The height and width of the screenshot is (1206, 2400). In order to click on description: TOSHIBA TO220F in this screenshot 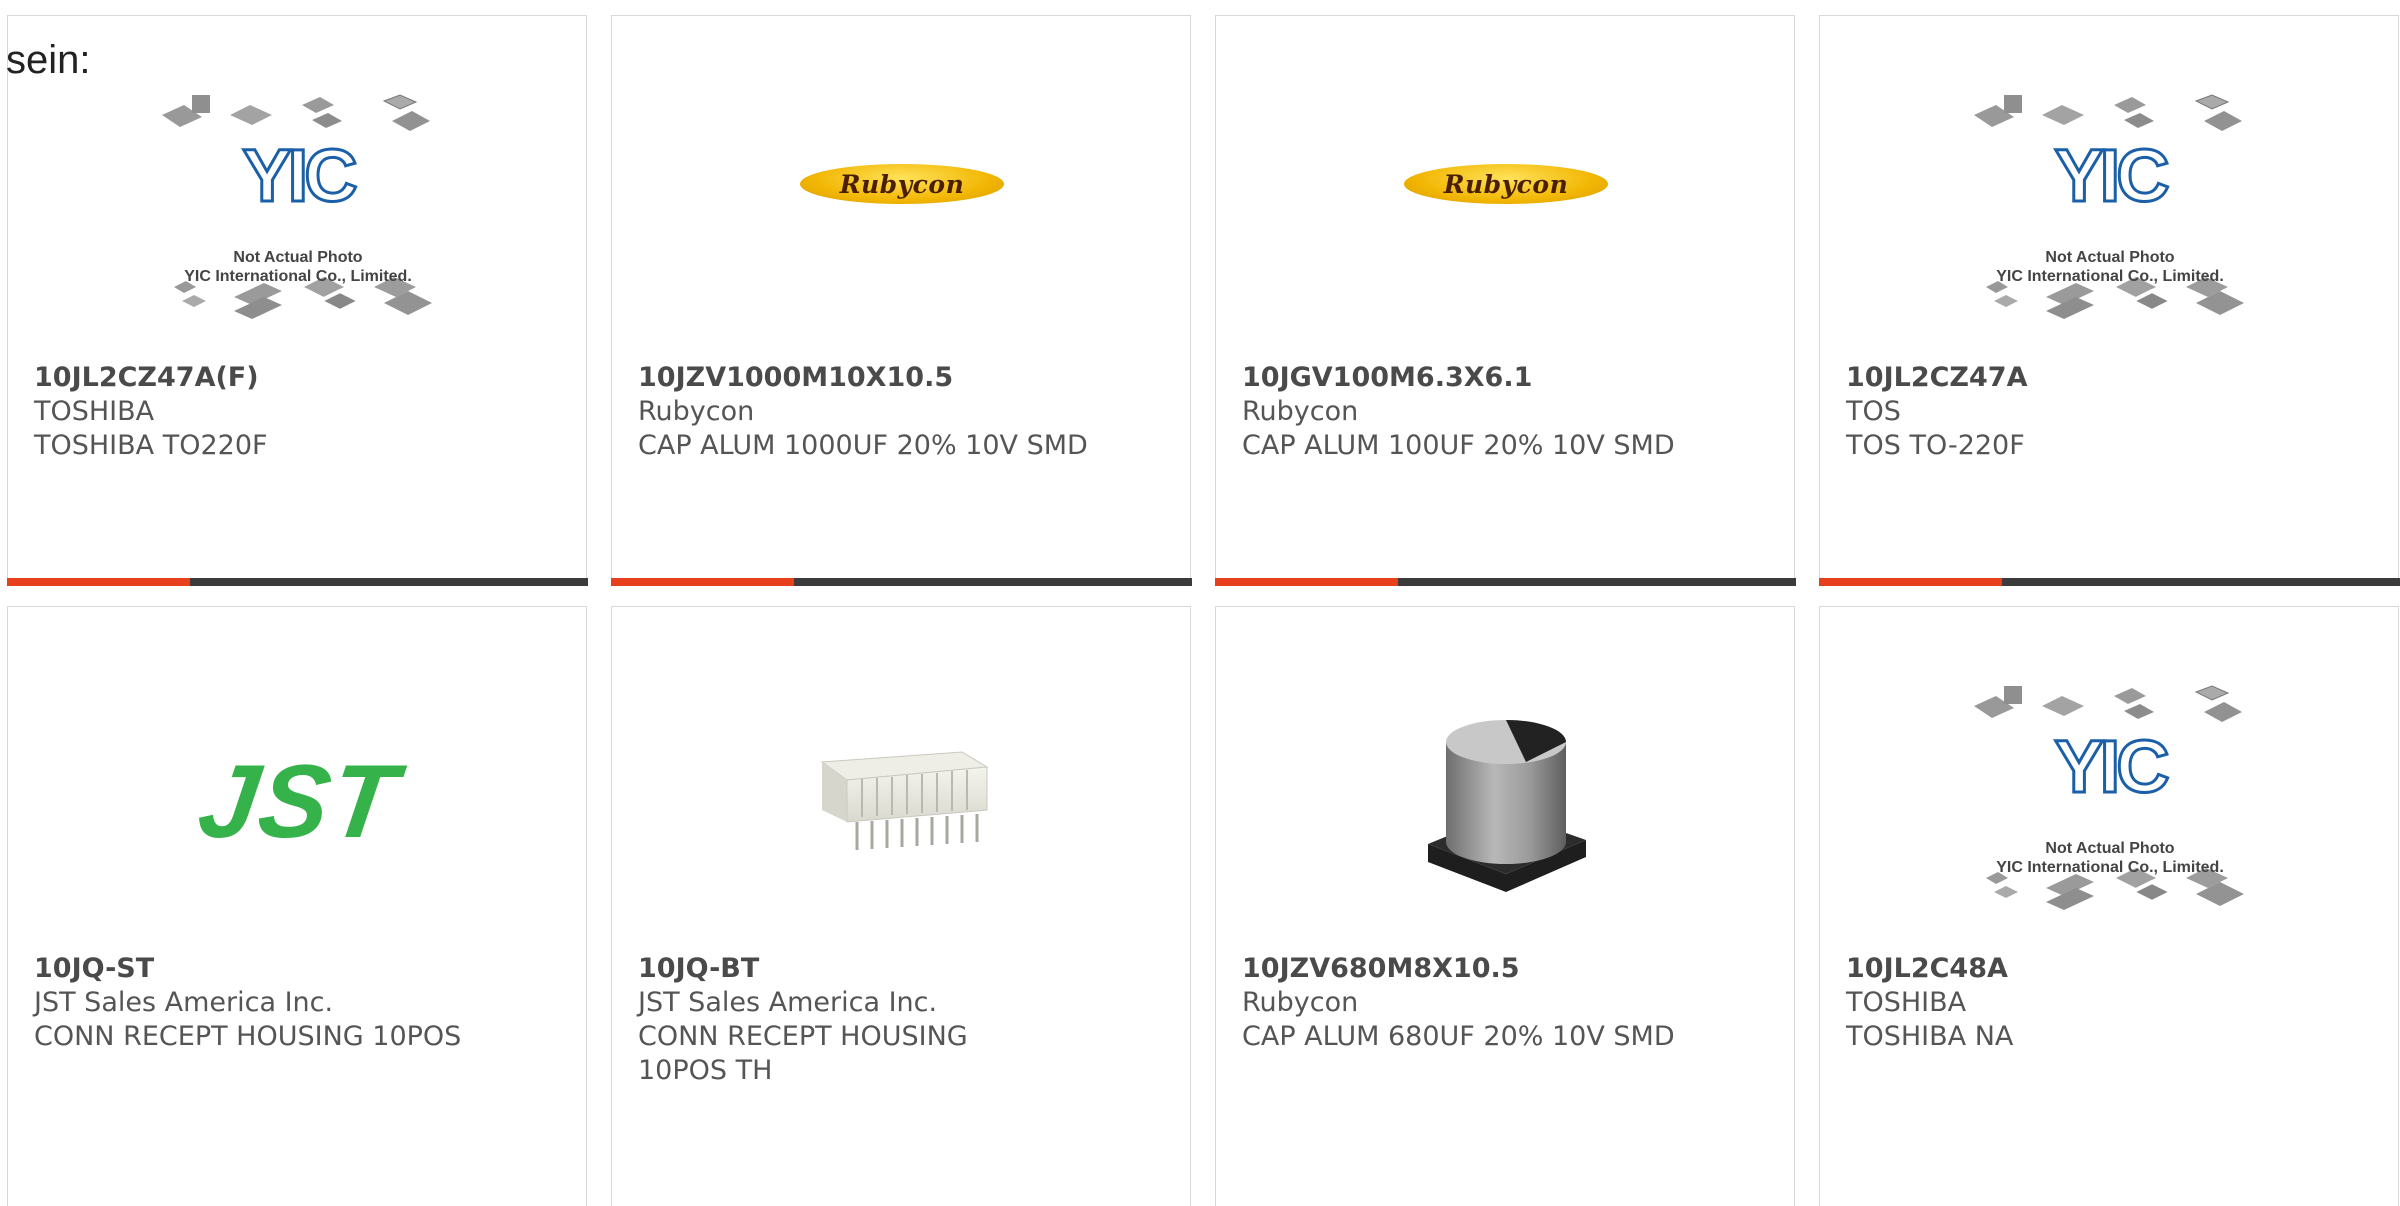, I will do `click(151, 445)`.